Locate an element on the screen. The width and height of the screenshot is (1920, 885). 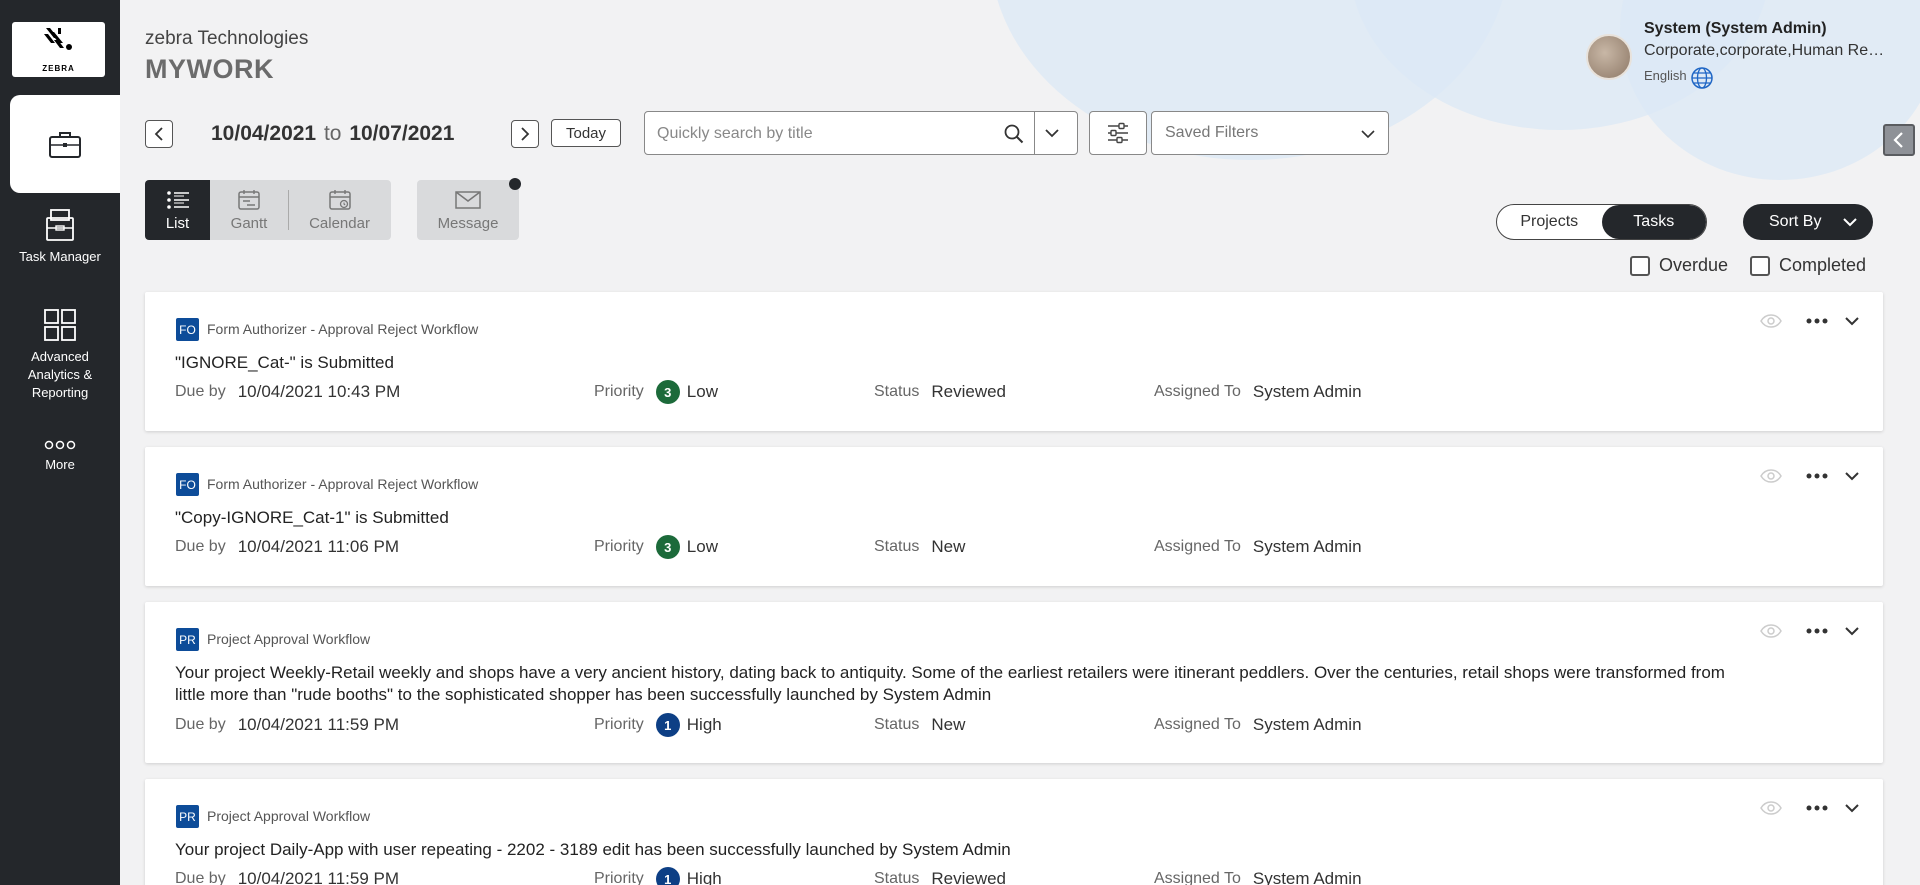
sliders-icon is located at coordinates (1118, 133).